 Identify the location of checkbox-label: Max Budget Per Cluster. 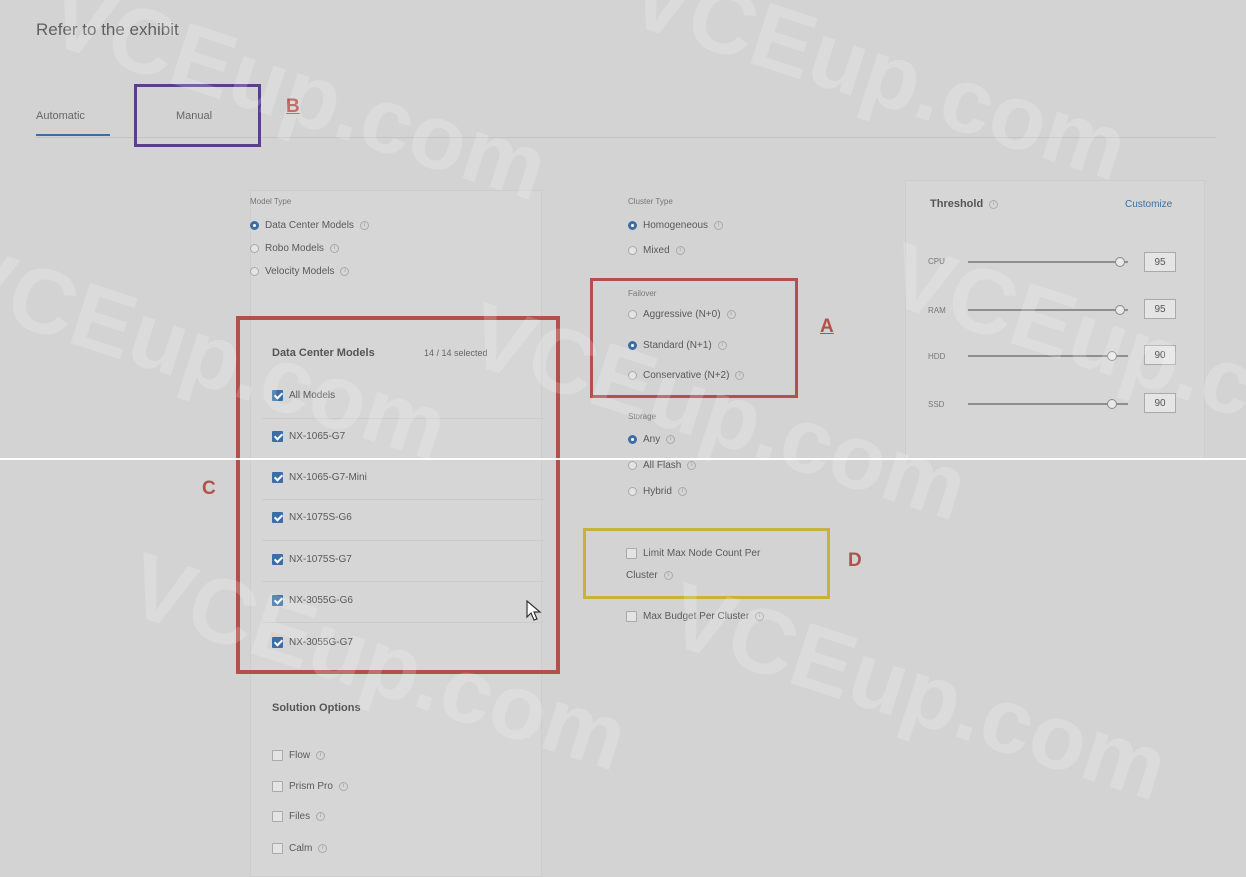
(696, 616).